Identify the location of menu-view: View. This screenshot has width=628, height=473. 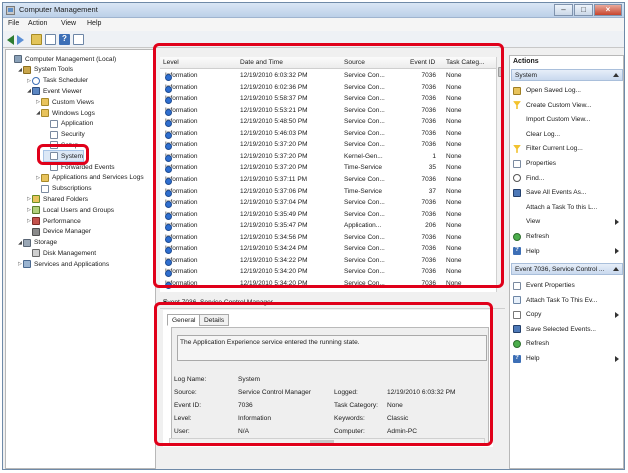
(68, 23).